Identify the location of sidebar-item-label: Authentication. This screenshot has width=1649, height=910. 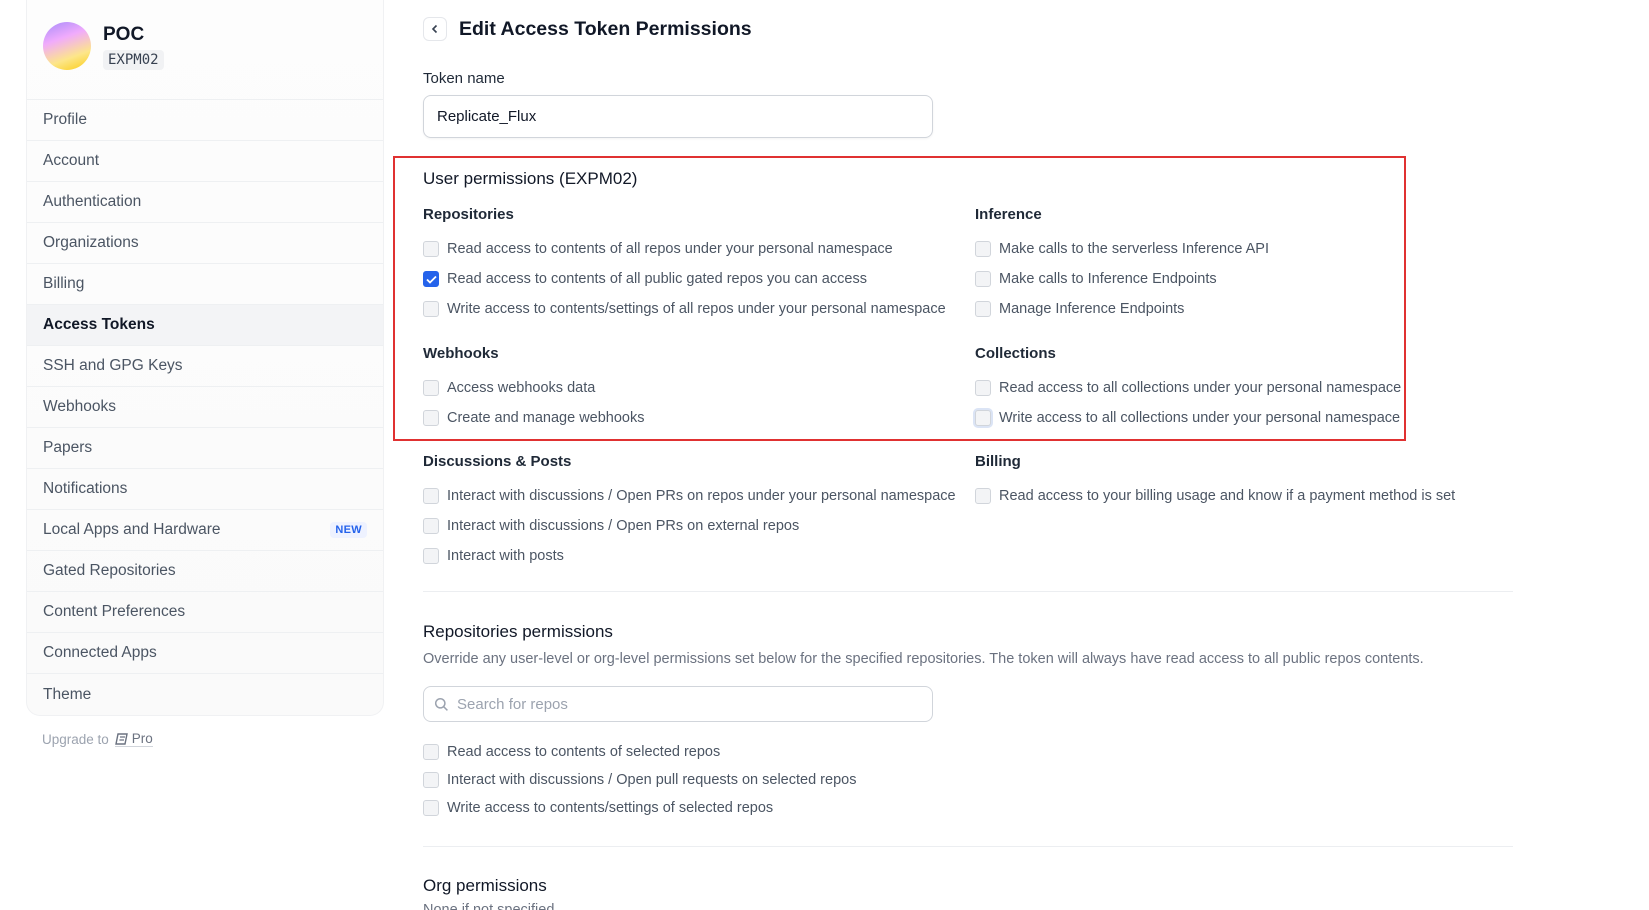
(92, 201).